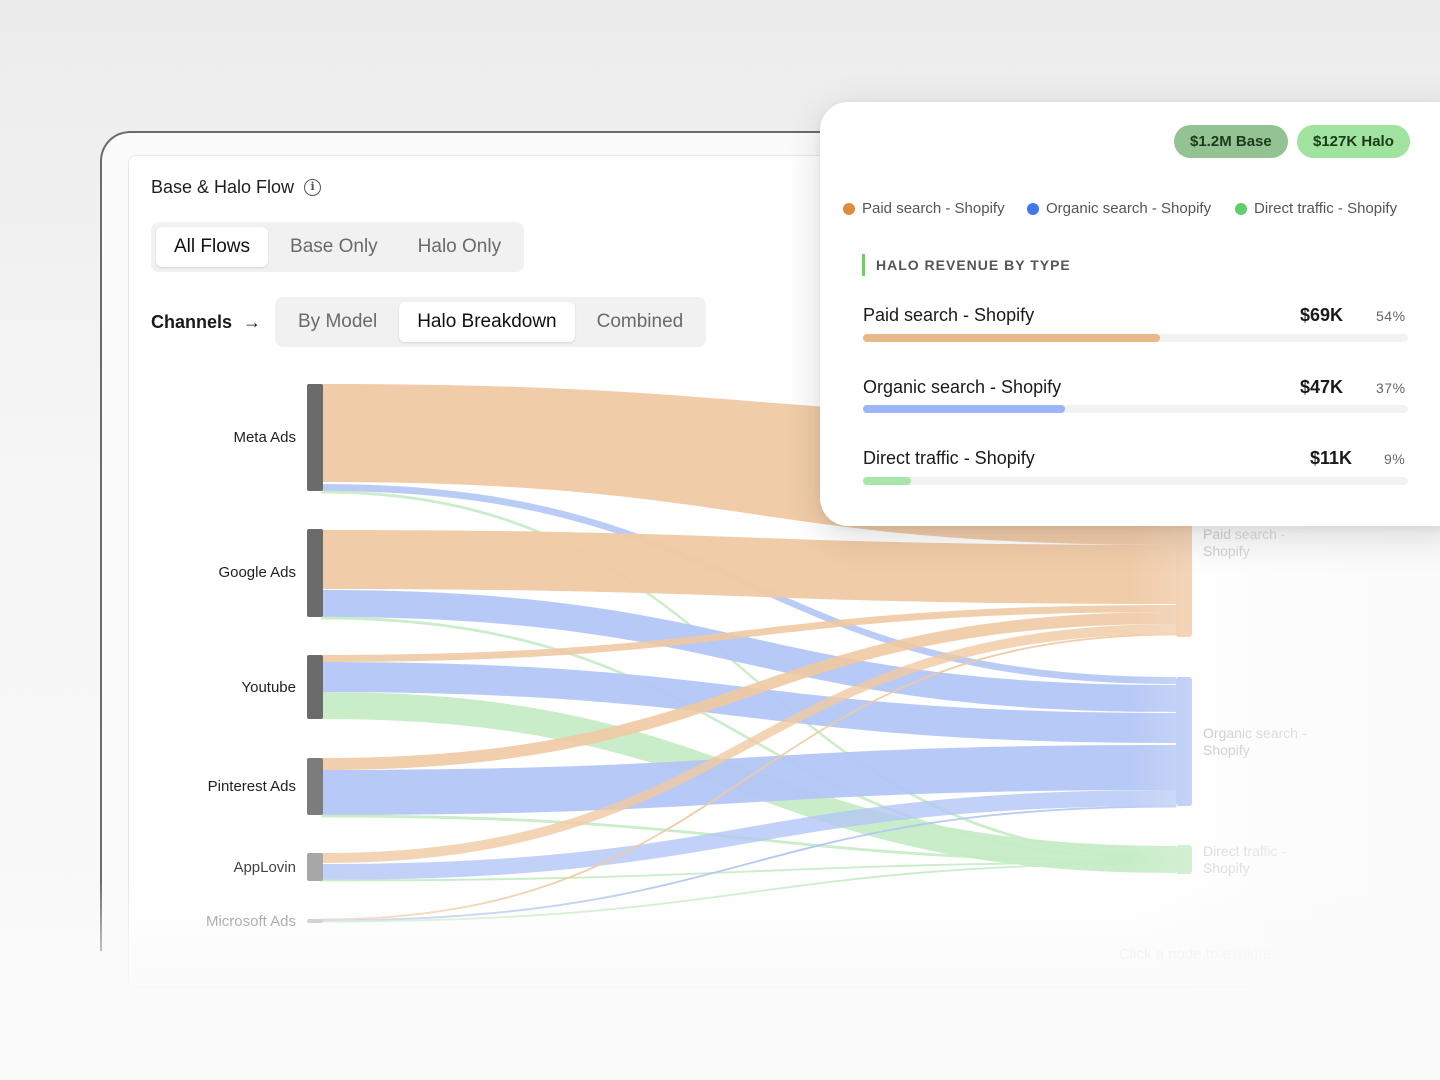 This screenshot has width=1440, height=1080. I want to click on halo-row-bar-direct-traffic, so click(1135, 481).